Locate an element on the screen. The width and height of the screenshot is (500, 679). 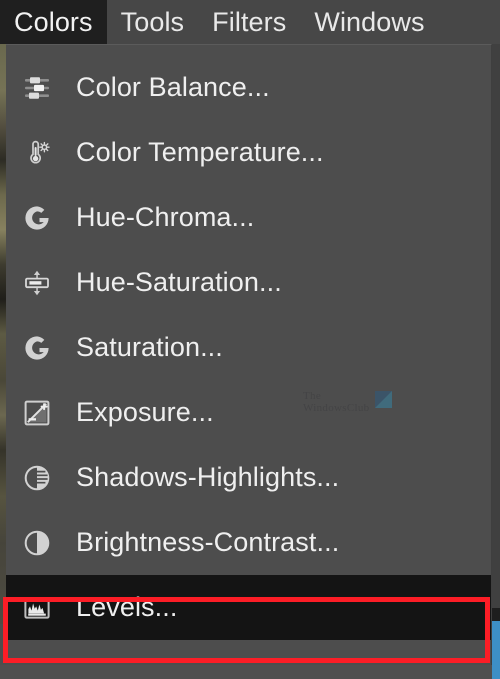
menubar-item-filters: Filters is located at coordinates (249, 22).